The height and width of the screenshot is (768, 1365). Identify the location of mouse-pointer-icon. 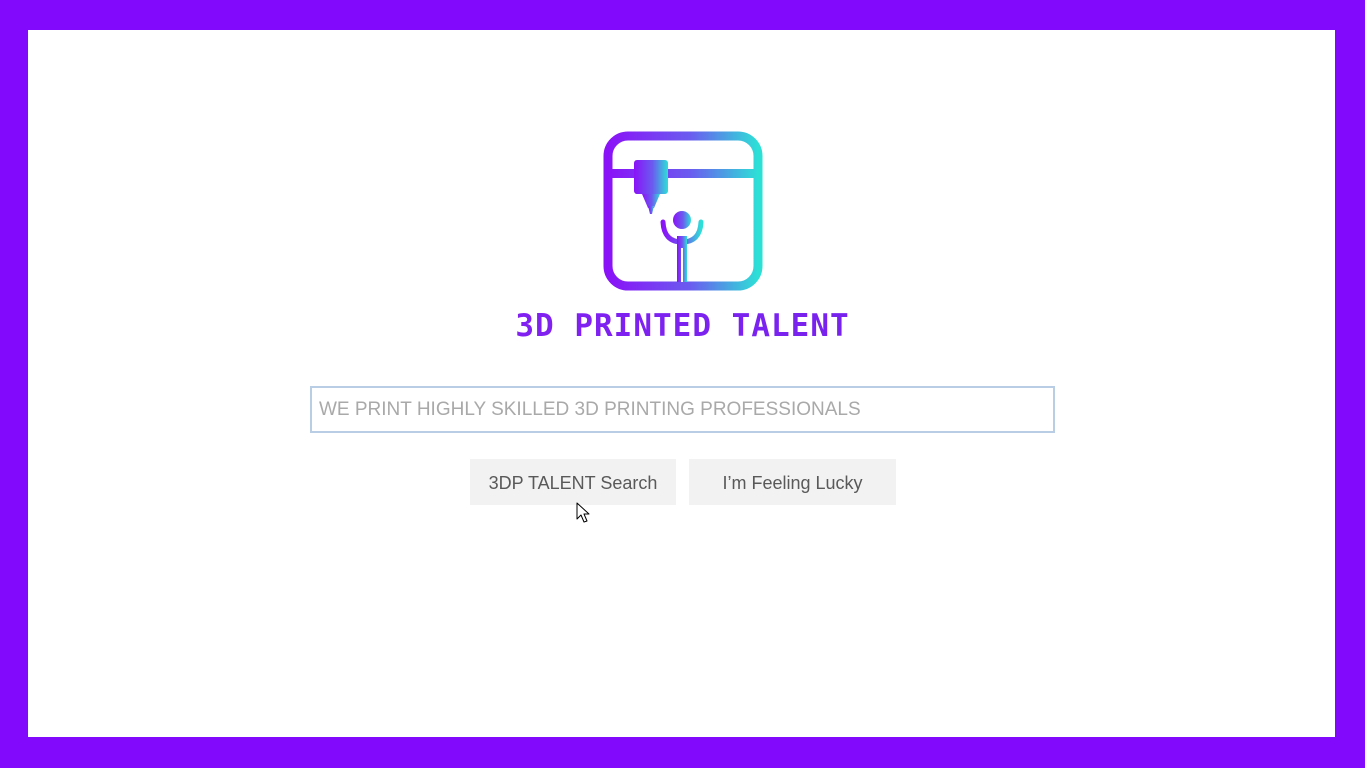
(583, 512).